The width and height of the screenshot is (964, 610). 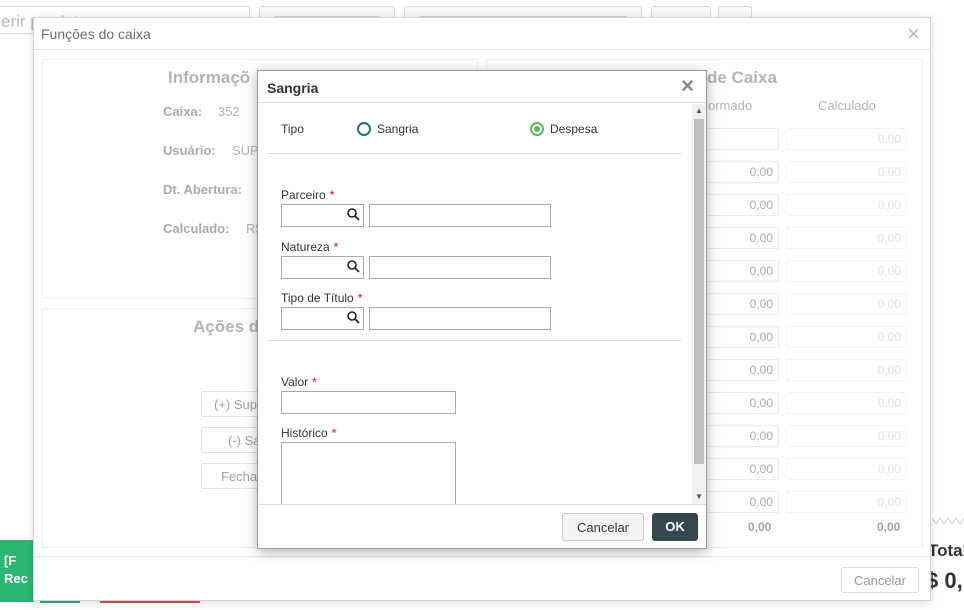 I want to click on historico-label-text: Histórico, so click(x=304, y=433).